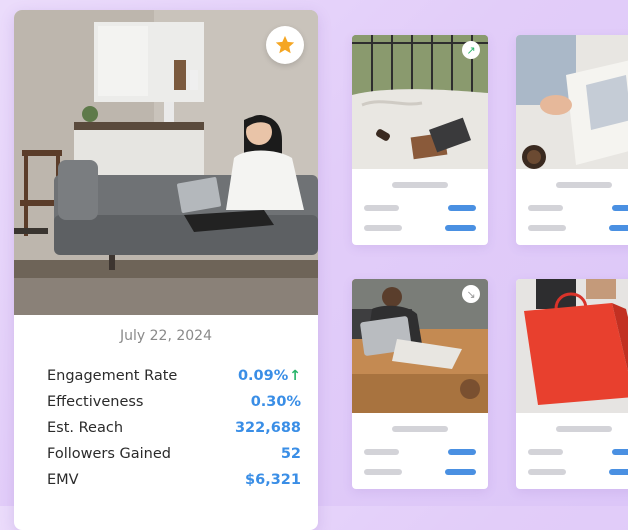  What do you see at coordinates (471, 50) in the screenshot?
I see `arrow-up-right-icon: ↗` at bounding box center [471, 50].